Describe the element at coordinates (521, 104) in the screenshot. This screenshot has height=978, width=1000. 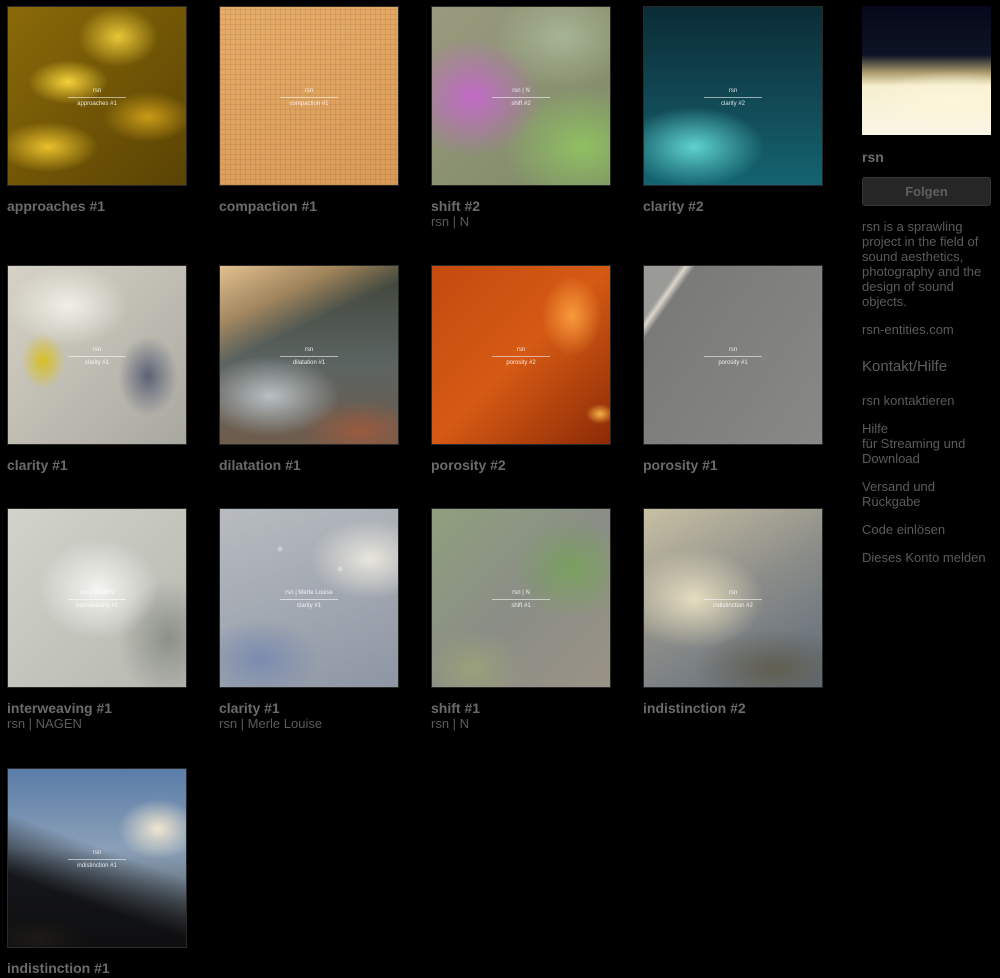
I see `cover-title: shift #2` at that location.